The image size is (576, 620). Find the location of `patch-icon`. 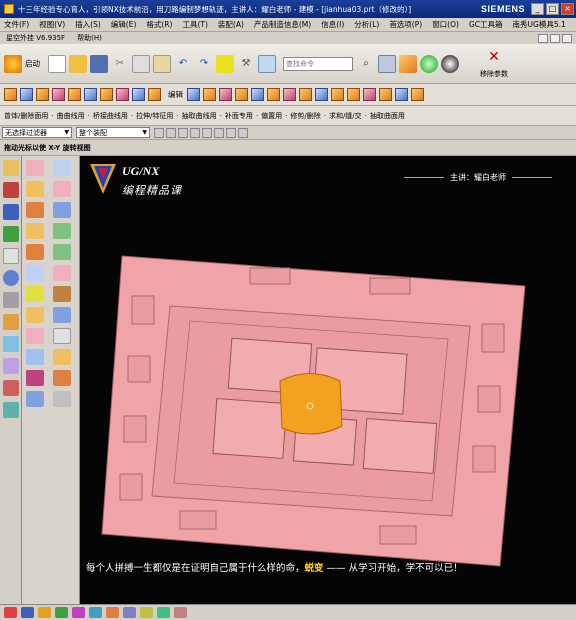

patch-icon is located at coordinates (369, 94).